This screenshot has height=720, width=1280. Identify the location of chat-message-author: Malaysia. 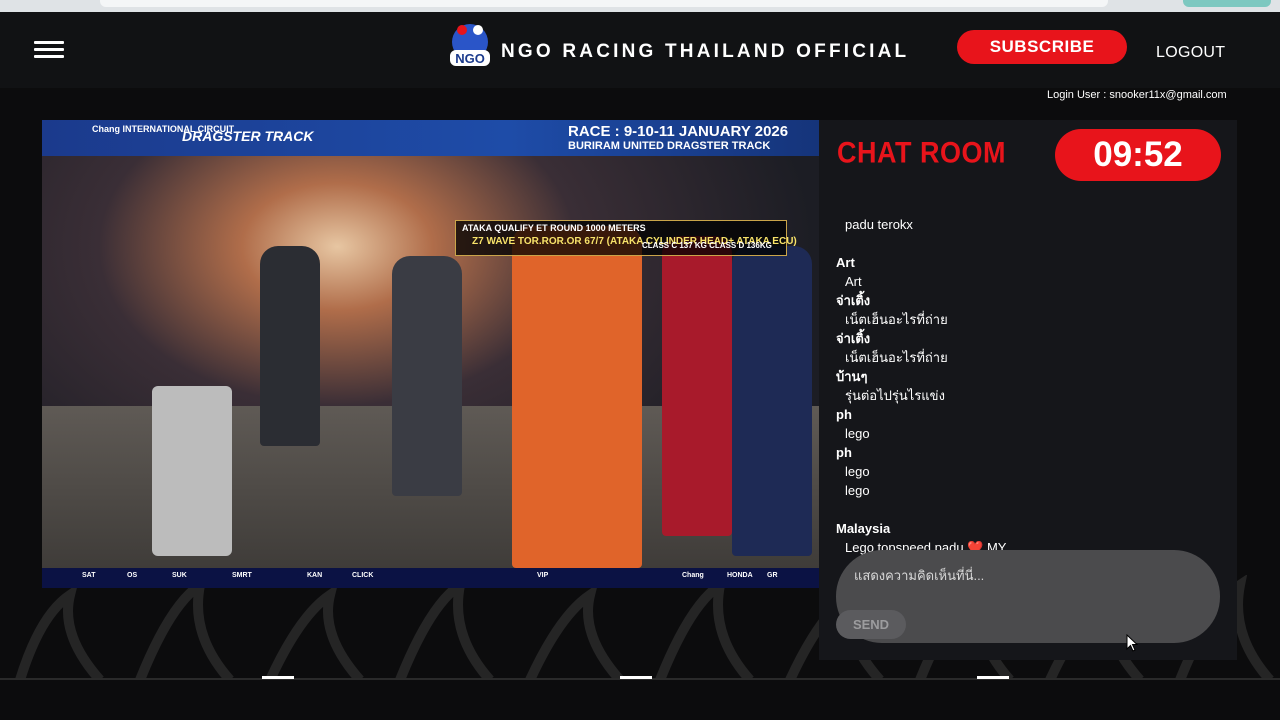
(863, 528).